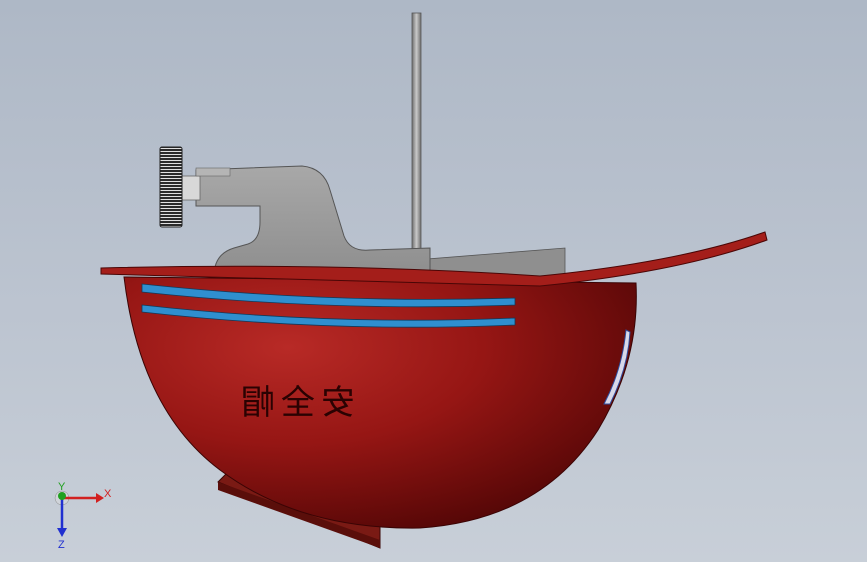 The height and width of the screenshot is (562, 867). What do you see at coordinates (61, 545) in the screenshot?
I see `z-axis-label: Z` at bounding box center [61, 545].